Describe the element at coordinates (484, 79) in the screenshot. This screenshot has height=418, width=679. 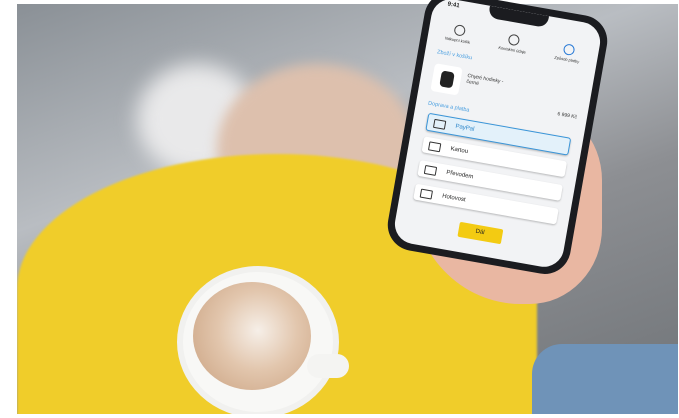
I see `product-name: Chytré hodinky - černé` at that location.